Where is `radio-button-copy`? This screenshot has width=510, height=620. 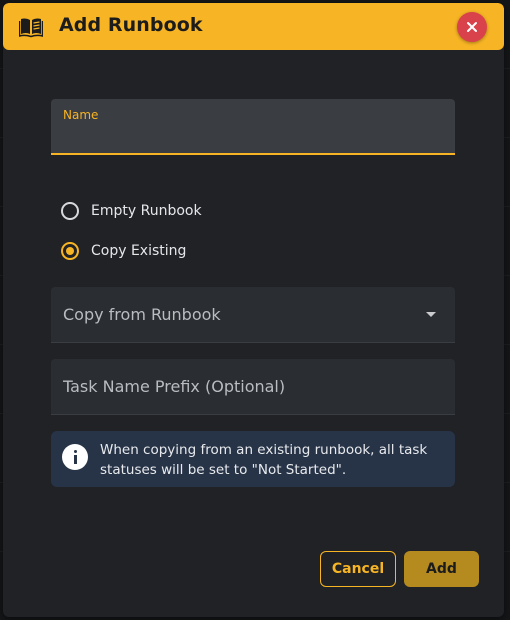
radio-button-copy is located at coordinates (70, 251).